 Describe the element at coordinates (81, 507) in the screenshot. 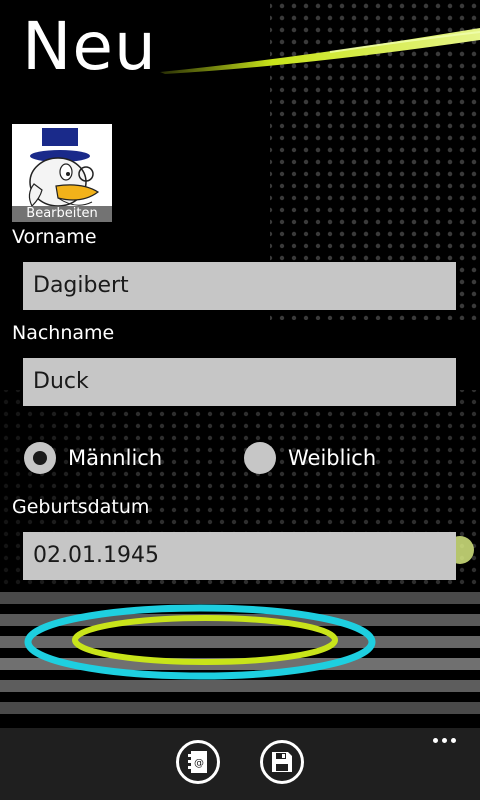

I see `birthdate-label: Geburtsdatum` at that location.